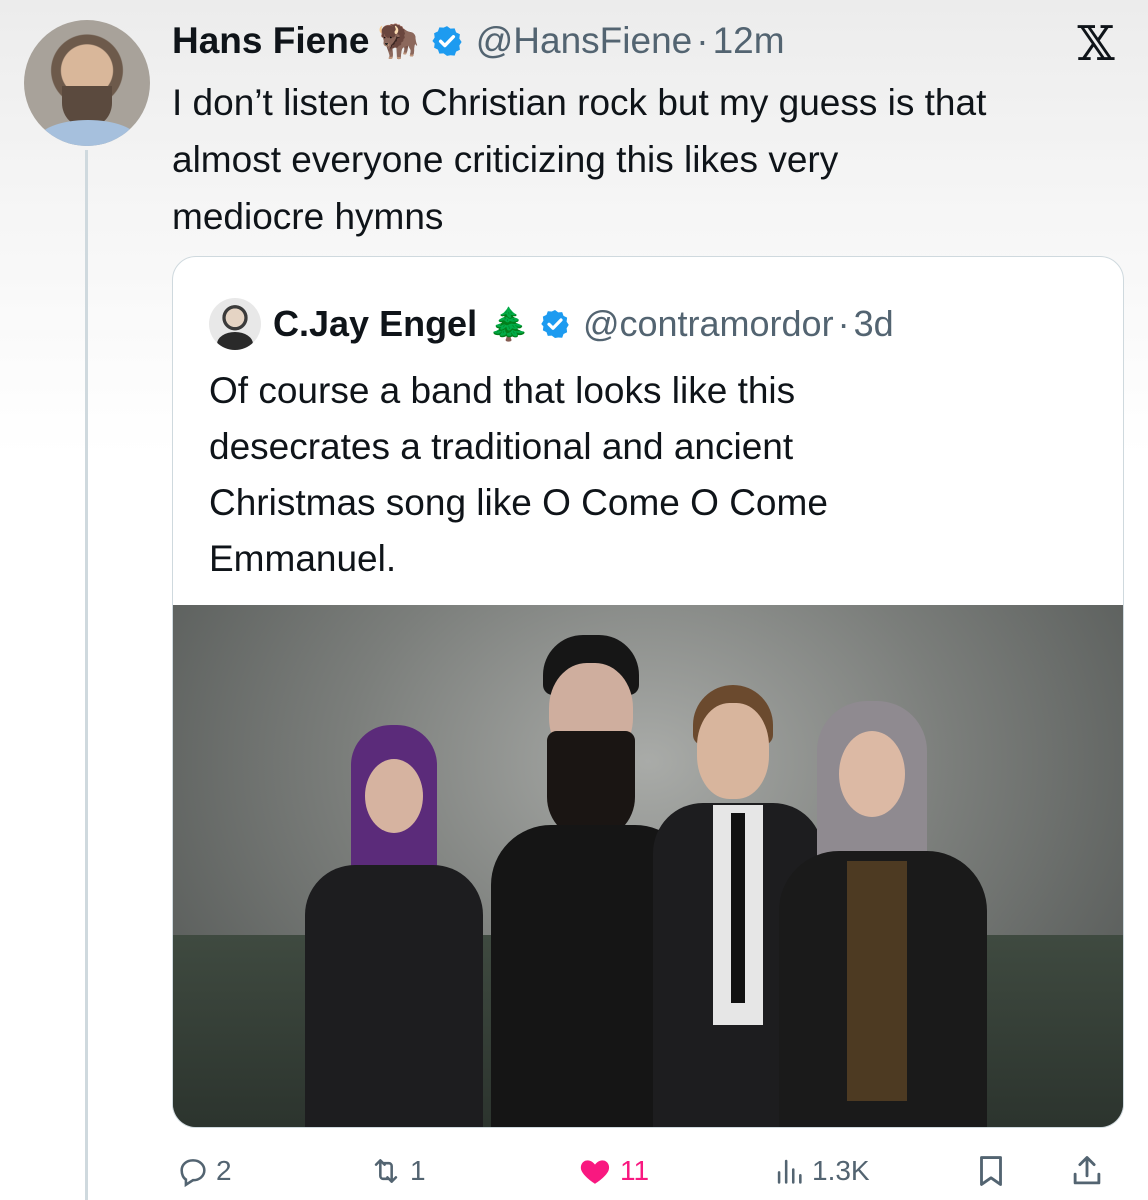 This screenshot has width=1148, height=1200. What do you see at coordinates (612, 1171) in the screenshot?
I see `like-button: 11` at bounding box center [612, 1171].